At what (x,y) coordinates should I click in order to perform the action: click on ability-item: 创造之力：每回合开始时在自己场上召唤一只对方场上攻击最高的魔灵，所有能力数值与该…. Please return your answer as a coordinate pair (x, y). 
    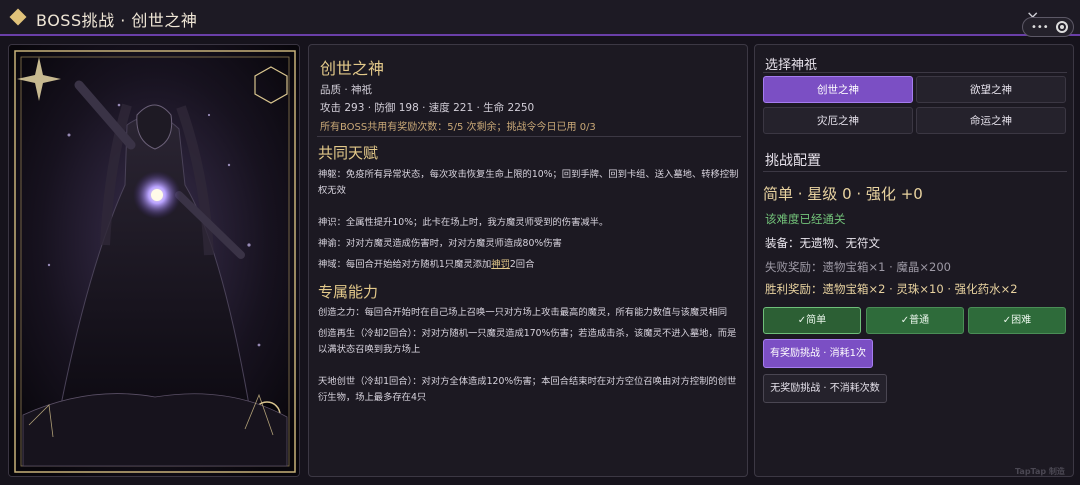
    Looking at the image, I should click on (523, 312).